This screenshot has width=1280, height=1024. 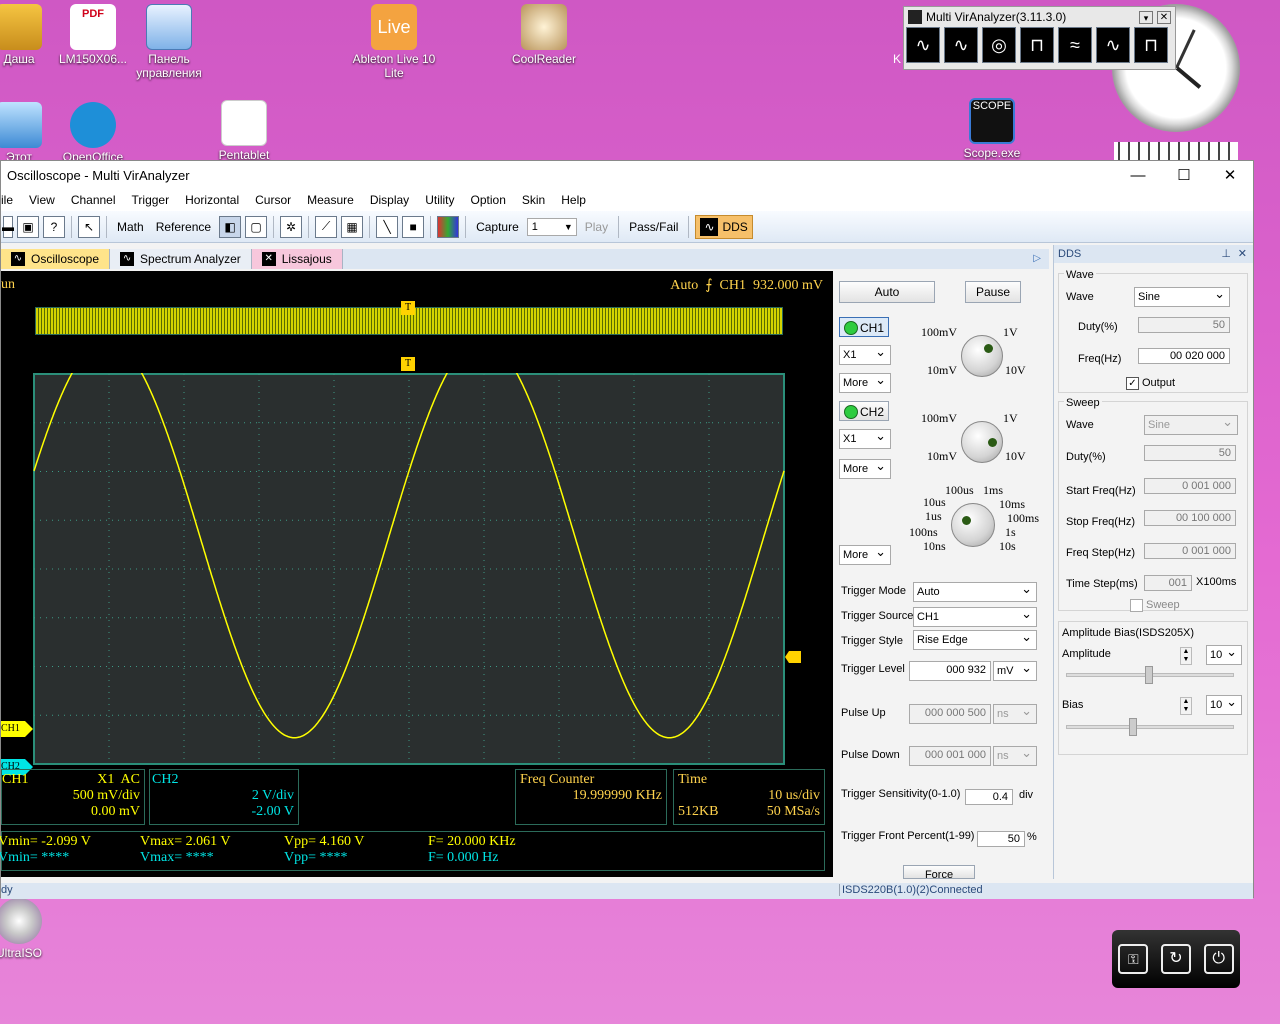 I want to click on tab-oscilloscope: ∿ Oscilloscope, so click(x=56, y=259).